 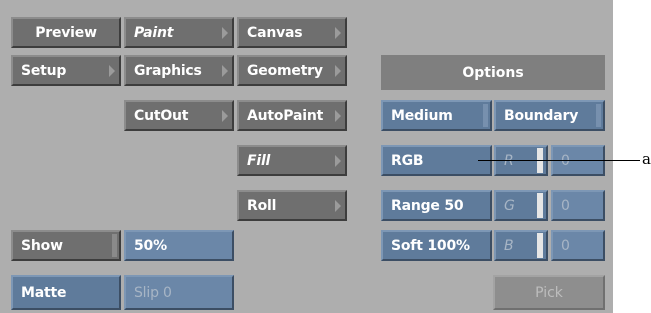 What do you see at coordinates (292, 205) in the screenshot?
I see `roll-menu-button: Roll` at bounding box center [292, 205].